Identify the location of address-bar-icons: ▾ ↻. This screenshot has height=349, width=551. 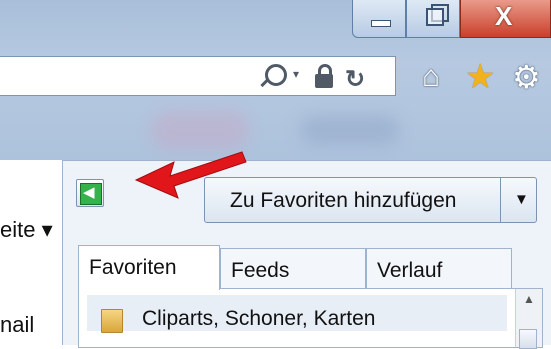
(325, 76).